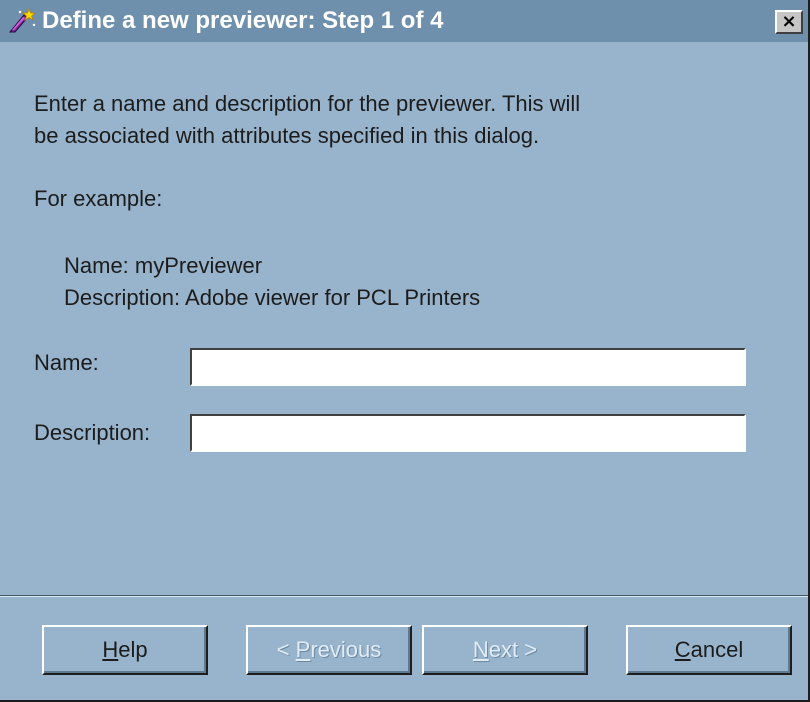 The height and width of the screenshot is (702, 810). What do you see at coordinates (480, 649) in the screenshot?
I see `next-mnemonic: N` at bounding box center [480, 649].